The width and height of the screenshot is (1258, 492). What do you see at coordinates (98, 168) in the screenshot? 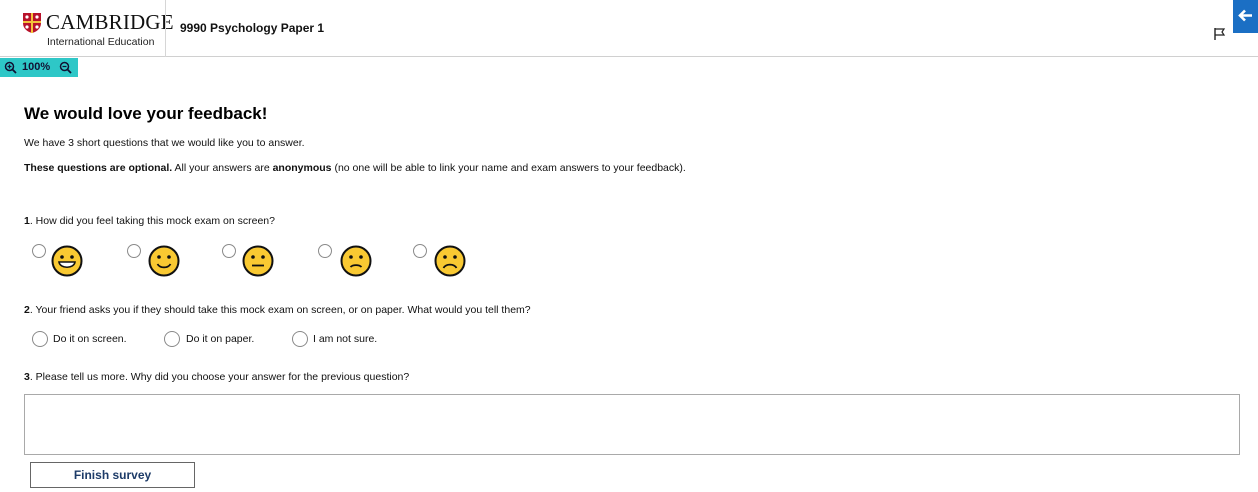
I see `optional-bold: These questions are optional.` at bounding box center [98, 168].